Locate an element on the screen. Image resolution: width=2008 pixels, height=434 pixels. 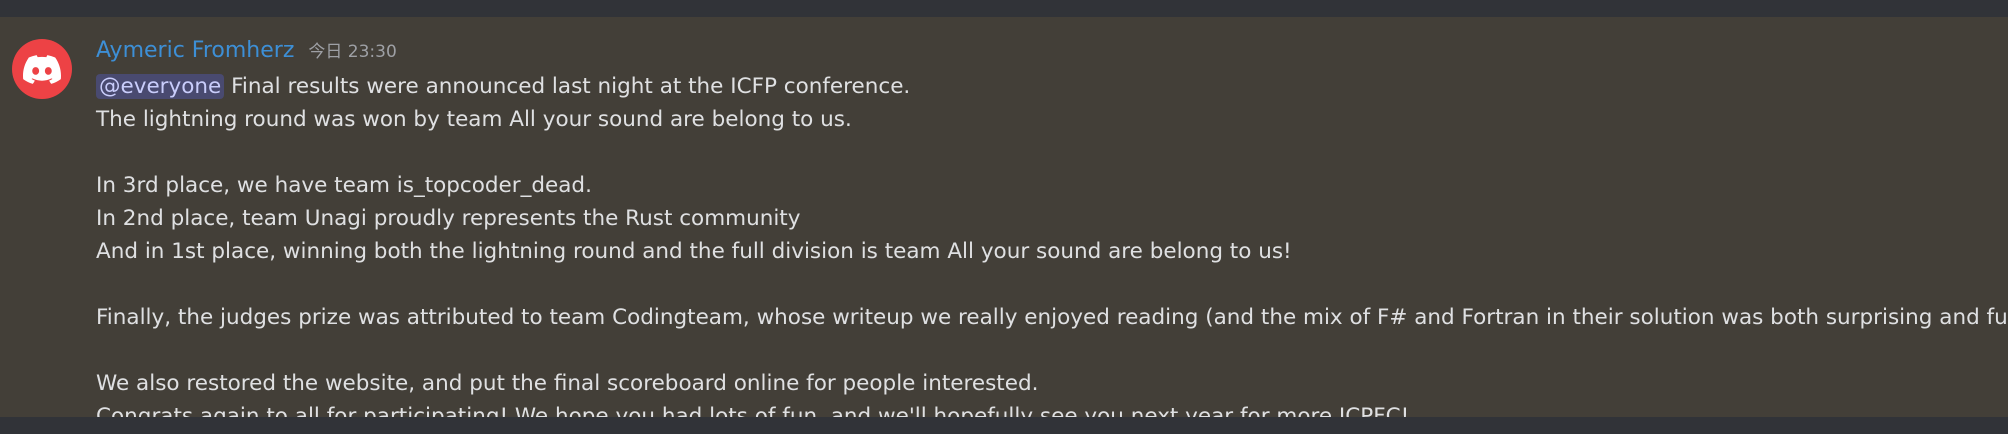
avatar is located at coordinates (42, 69).